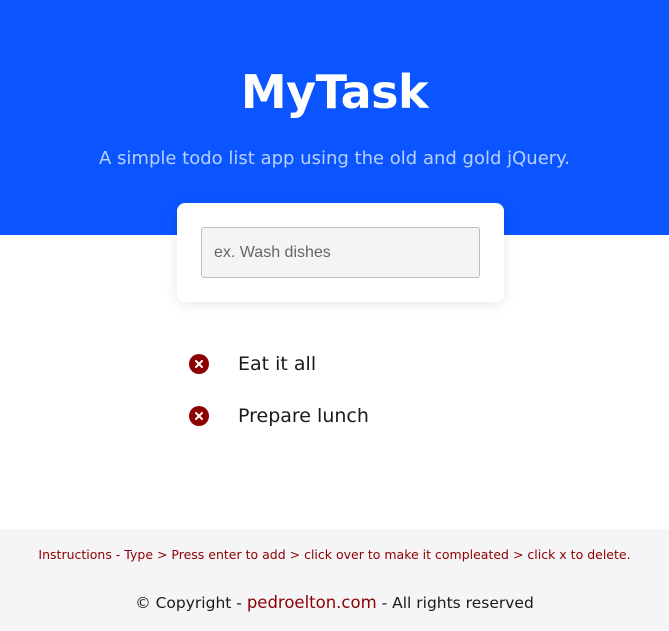 The image size is (669, 631). I want to click on task-input-card, so click(340, 252).